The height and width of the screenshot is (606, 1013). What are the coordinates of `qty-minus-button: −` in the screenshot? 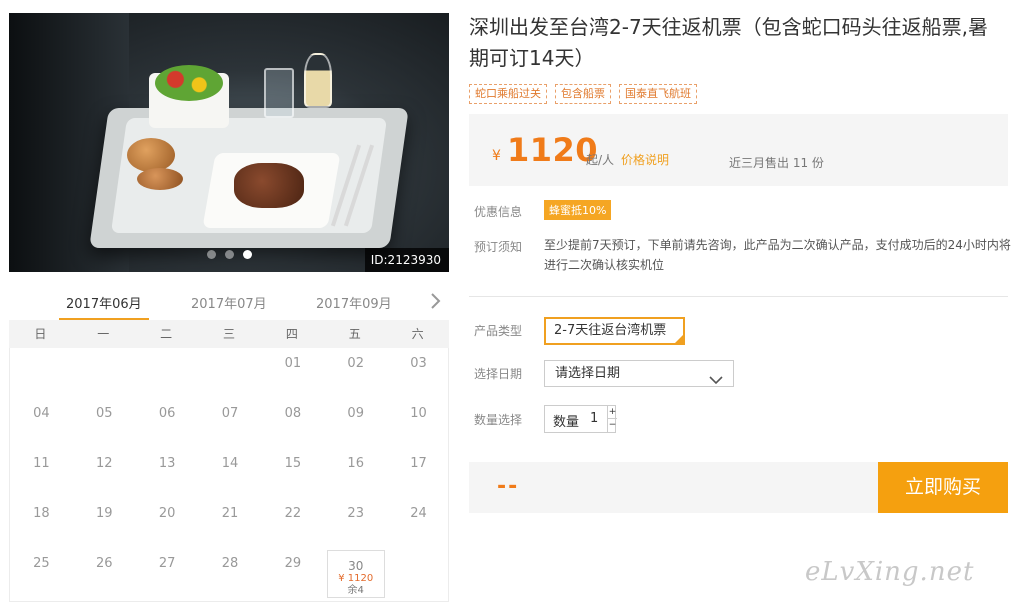 It's located at (612, 425).